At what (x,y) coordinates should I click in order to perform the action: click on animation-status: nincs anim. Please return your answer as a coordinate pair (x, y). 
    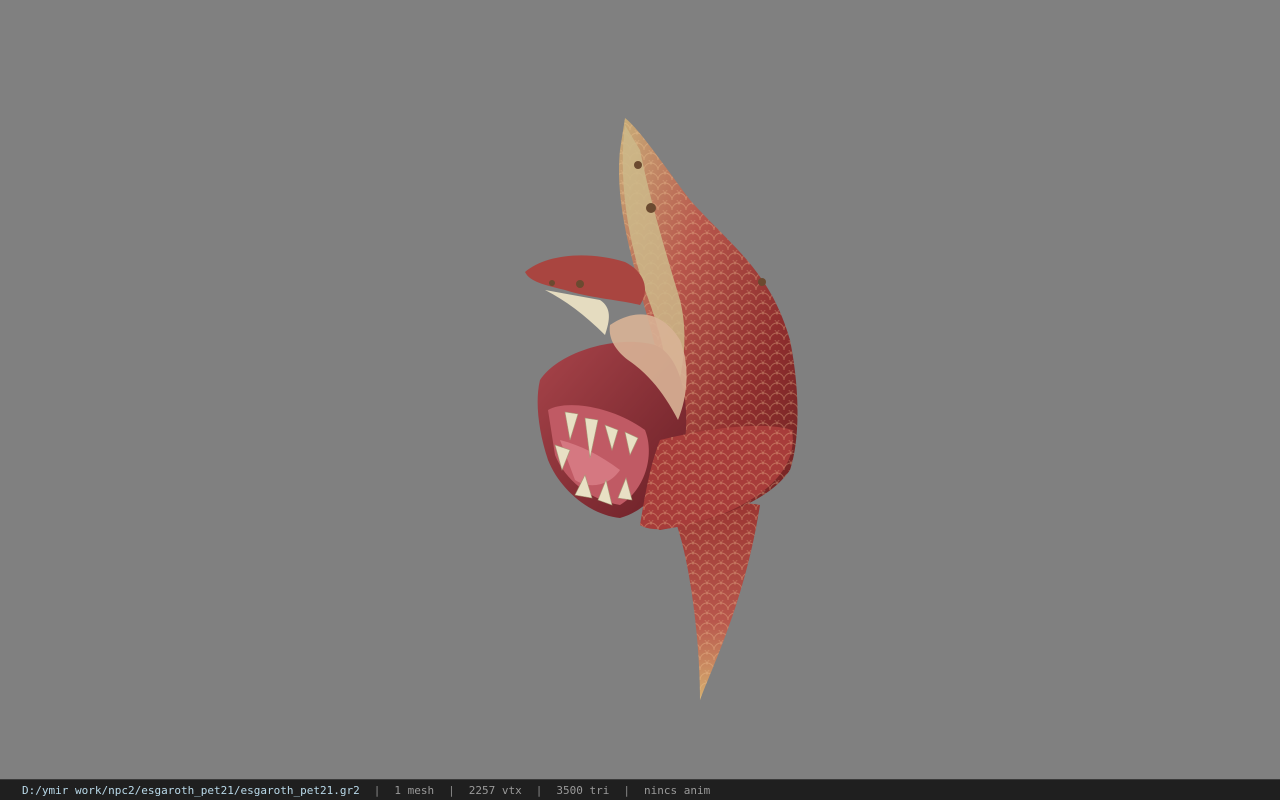
    Looking at the image, I should click on (677, 790).